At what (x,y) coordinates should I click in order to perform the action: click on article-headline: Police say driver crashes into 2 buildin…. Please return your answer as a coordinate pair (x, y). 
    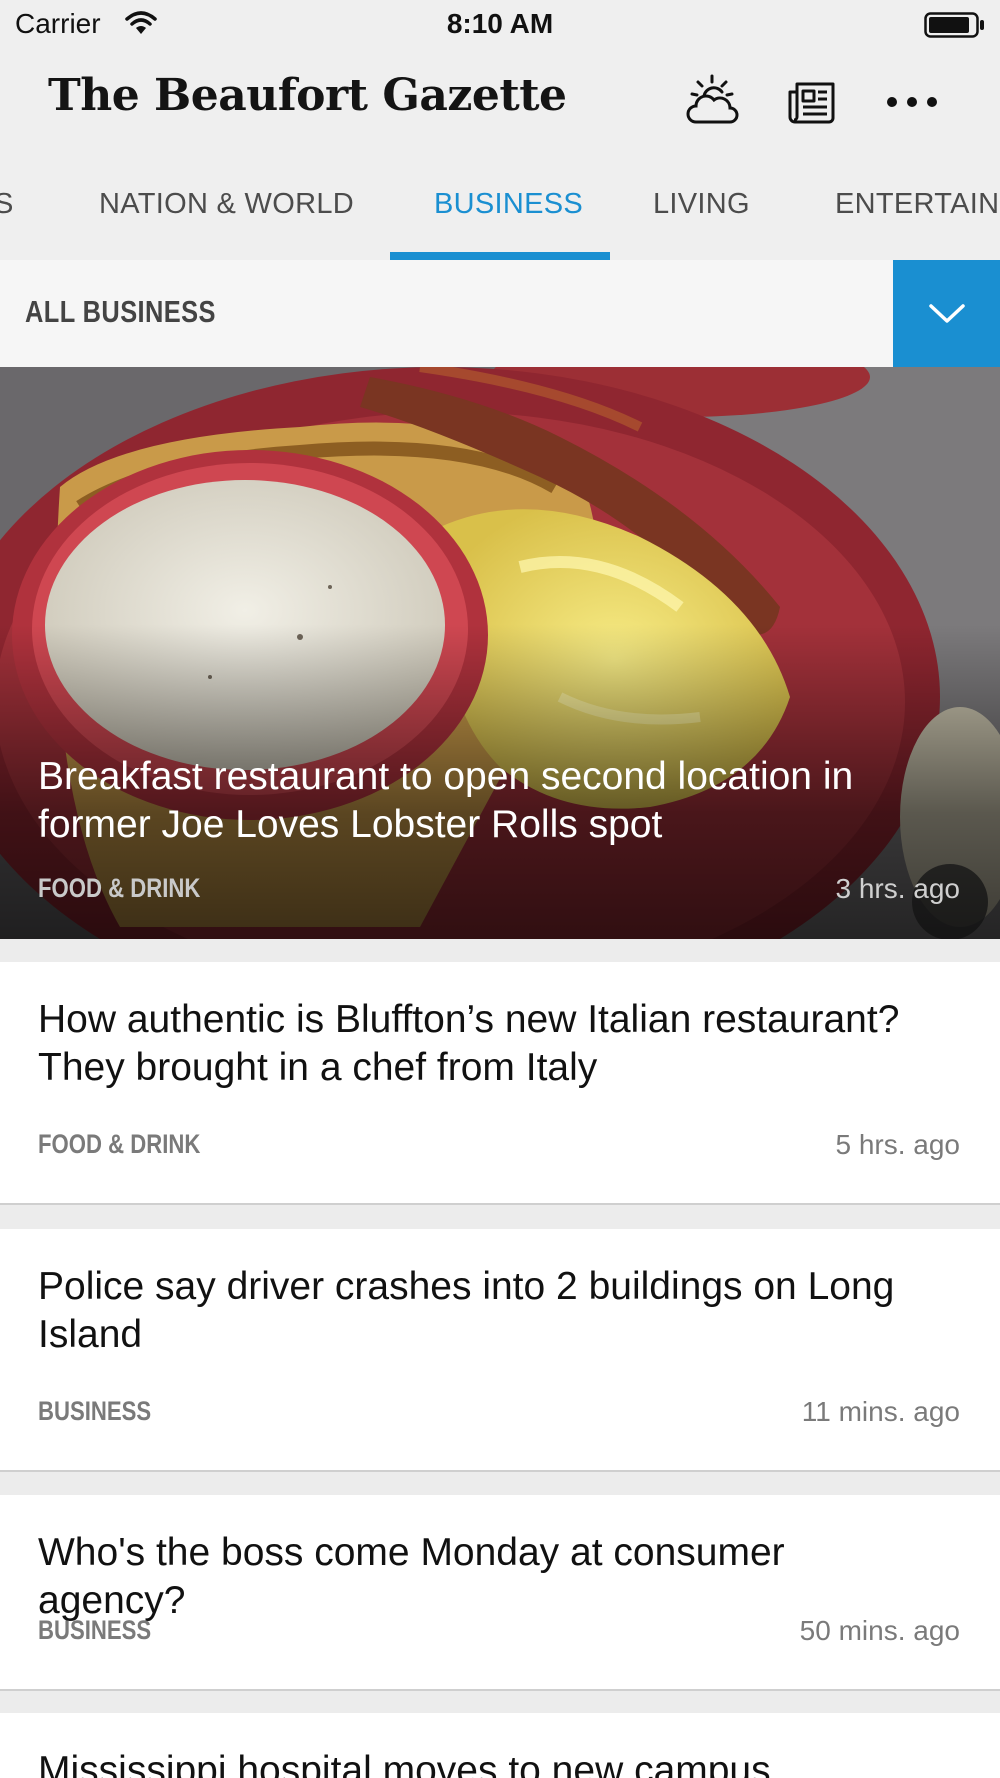
    Looking at the image, I should click on (488, 1311).